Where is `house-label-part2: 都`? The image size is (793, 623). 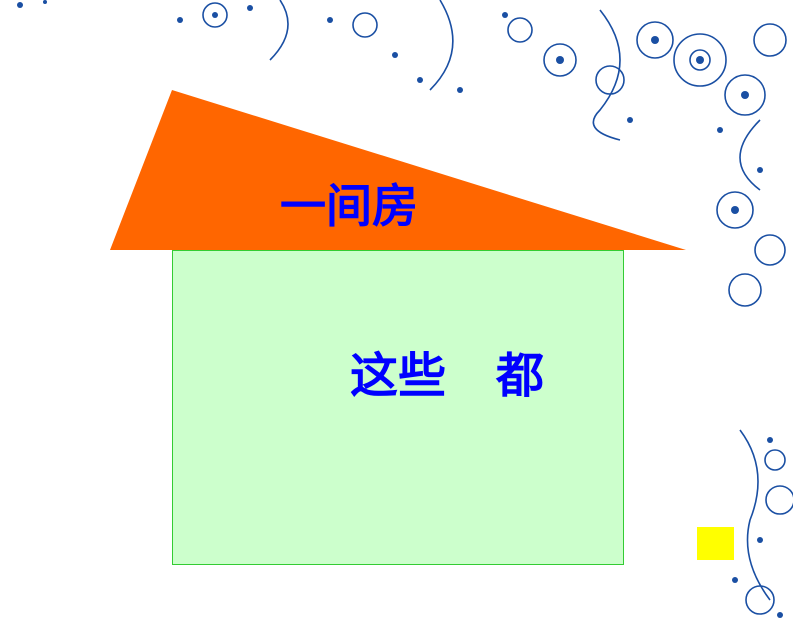
house-label-part2: 都 is located at coordinates (520, 376).